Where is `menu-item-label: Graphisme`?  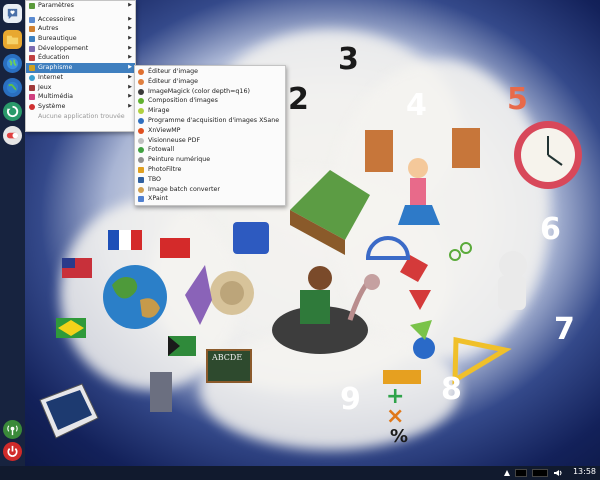
menu-item-label: Graphisme is located at coordinates (55, 68).